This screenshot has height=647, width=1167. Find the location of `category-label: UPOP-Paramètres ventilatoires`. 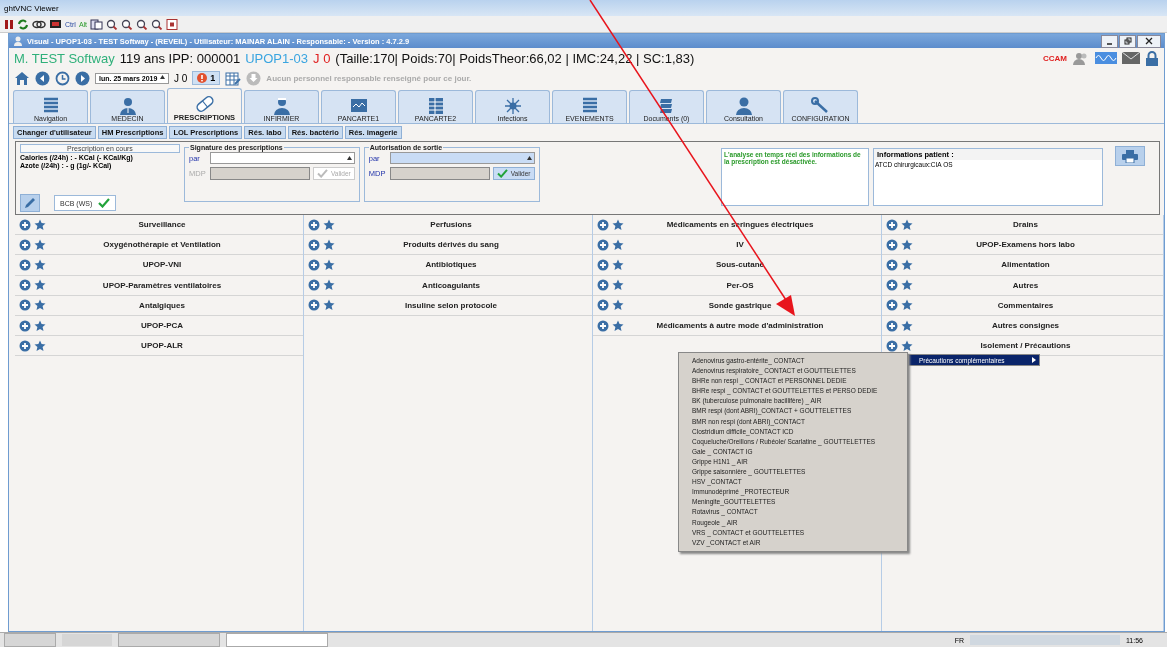

category-label: UPOP-Paramètres ventilatoires is located at coordinates (176, 285).